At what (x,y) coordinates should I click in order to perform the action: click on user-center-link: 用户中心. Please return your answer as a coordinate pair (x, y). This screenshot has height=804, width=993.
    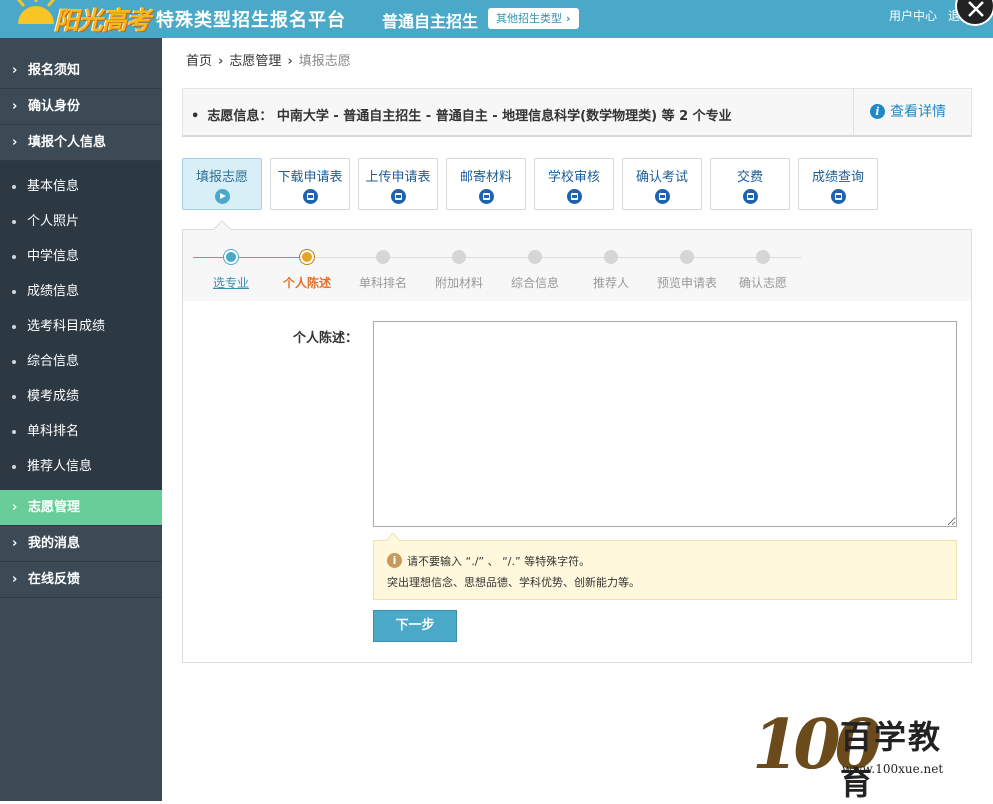
    Looking at the image, I should click on (913, 15).